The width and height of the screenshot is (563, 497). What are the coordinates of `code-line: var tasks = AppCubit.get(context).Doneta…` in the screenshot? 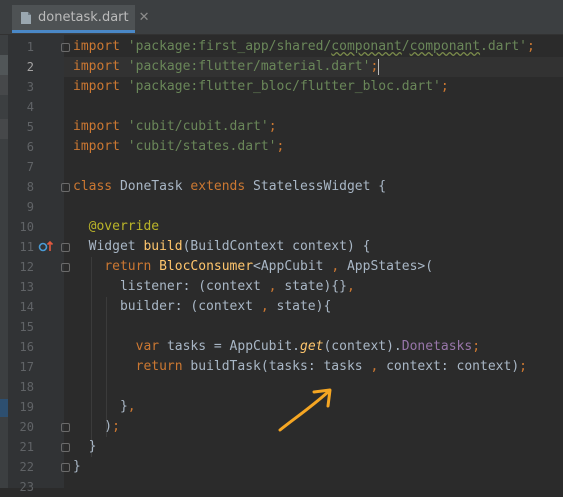 It's located at (276, 347).